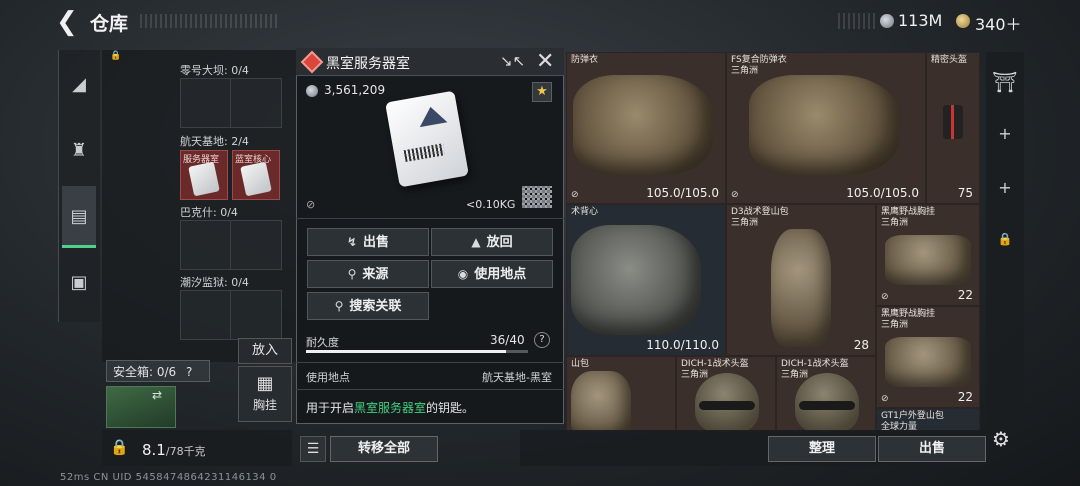 The height and width of the screenshot is (486, 1080). I want to click on item-name-line: D3战术登山包, so click(760, 212).